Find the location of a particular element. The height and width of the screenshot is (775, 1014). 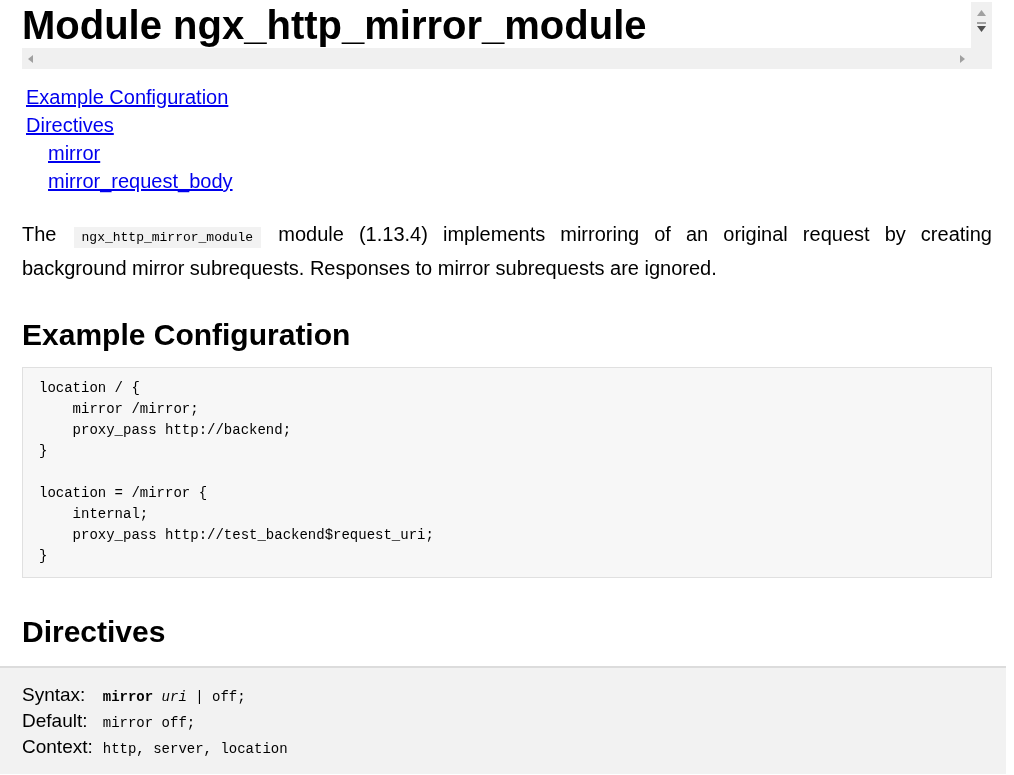

down-arrow-icon is located at coordinates (981, 27).